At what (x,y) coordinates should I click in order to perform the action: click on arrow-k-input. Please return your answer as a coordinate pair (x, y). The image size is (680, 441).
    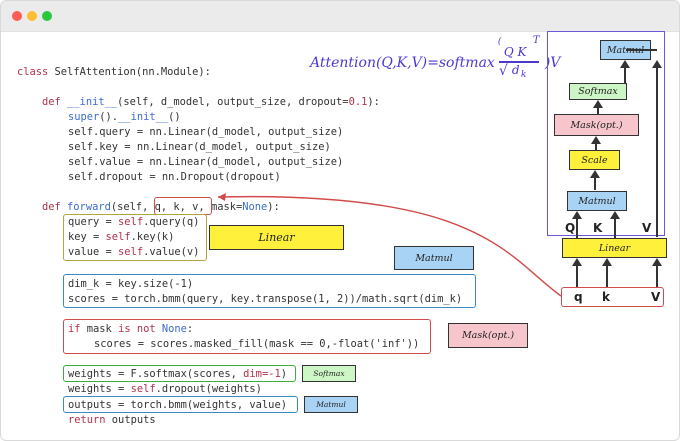
    Looking at the image, I should click on (607, 272).